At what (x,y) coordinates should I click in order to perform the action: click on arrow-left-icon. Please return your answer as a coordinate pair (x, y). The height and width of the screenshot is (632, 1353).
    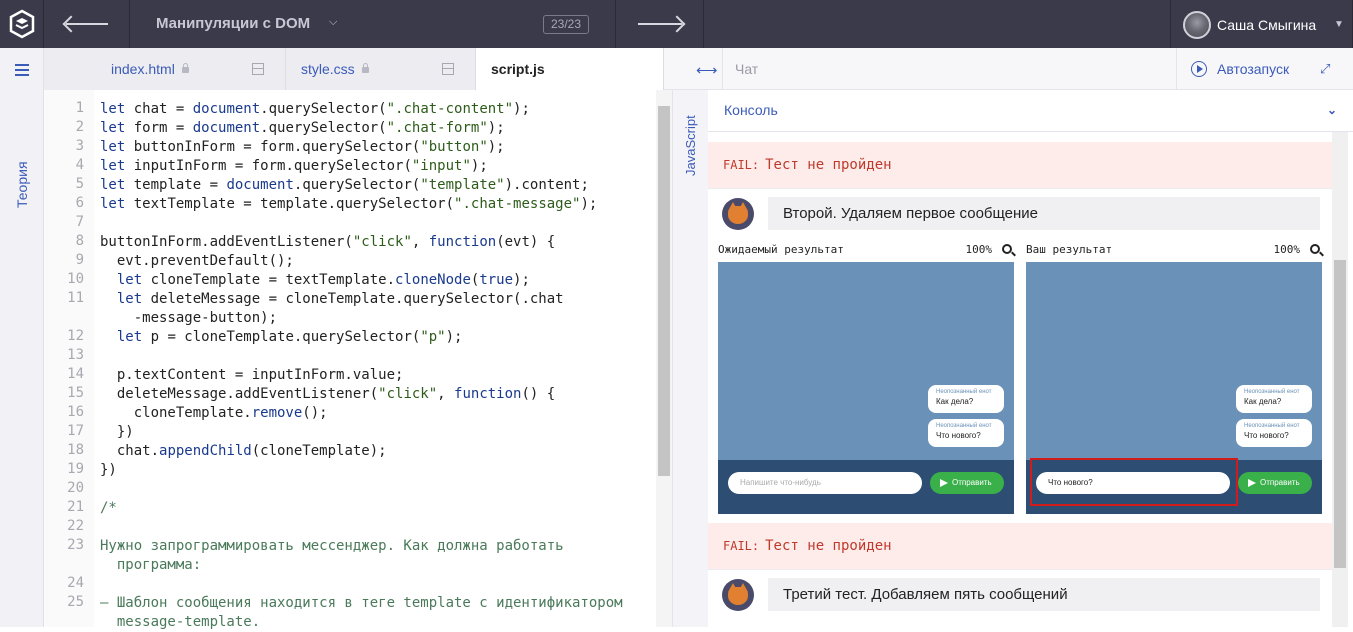
    Looking at the image, I should click on (87, 24).